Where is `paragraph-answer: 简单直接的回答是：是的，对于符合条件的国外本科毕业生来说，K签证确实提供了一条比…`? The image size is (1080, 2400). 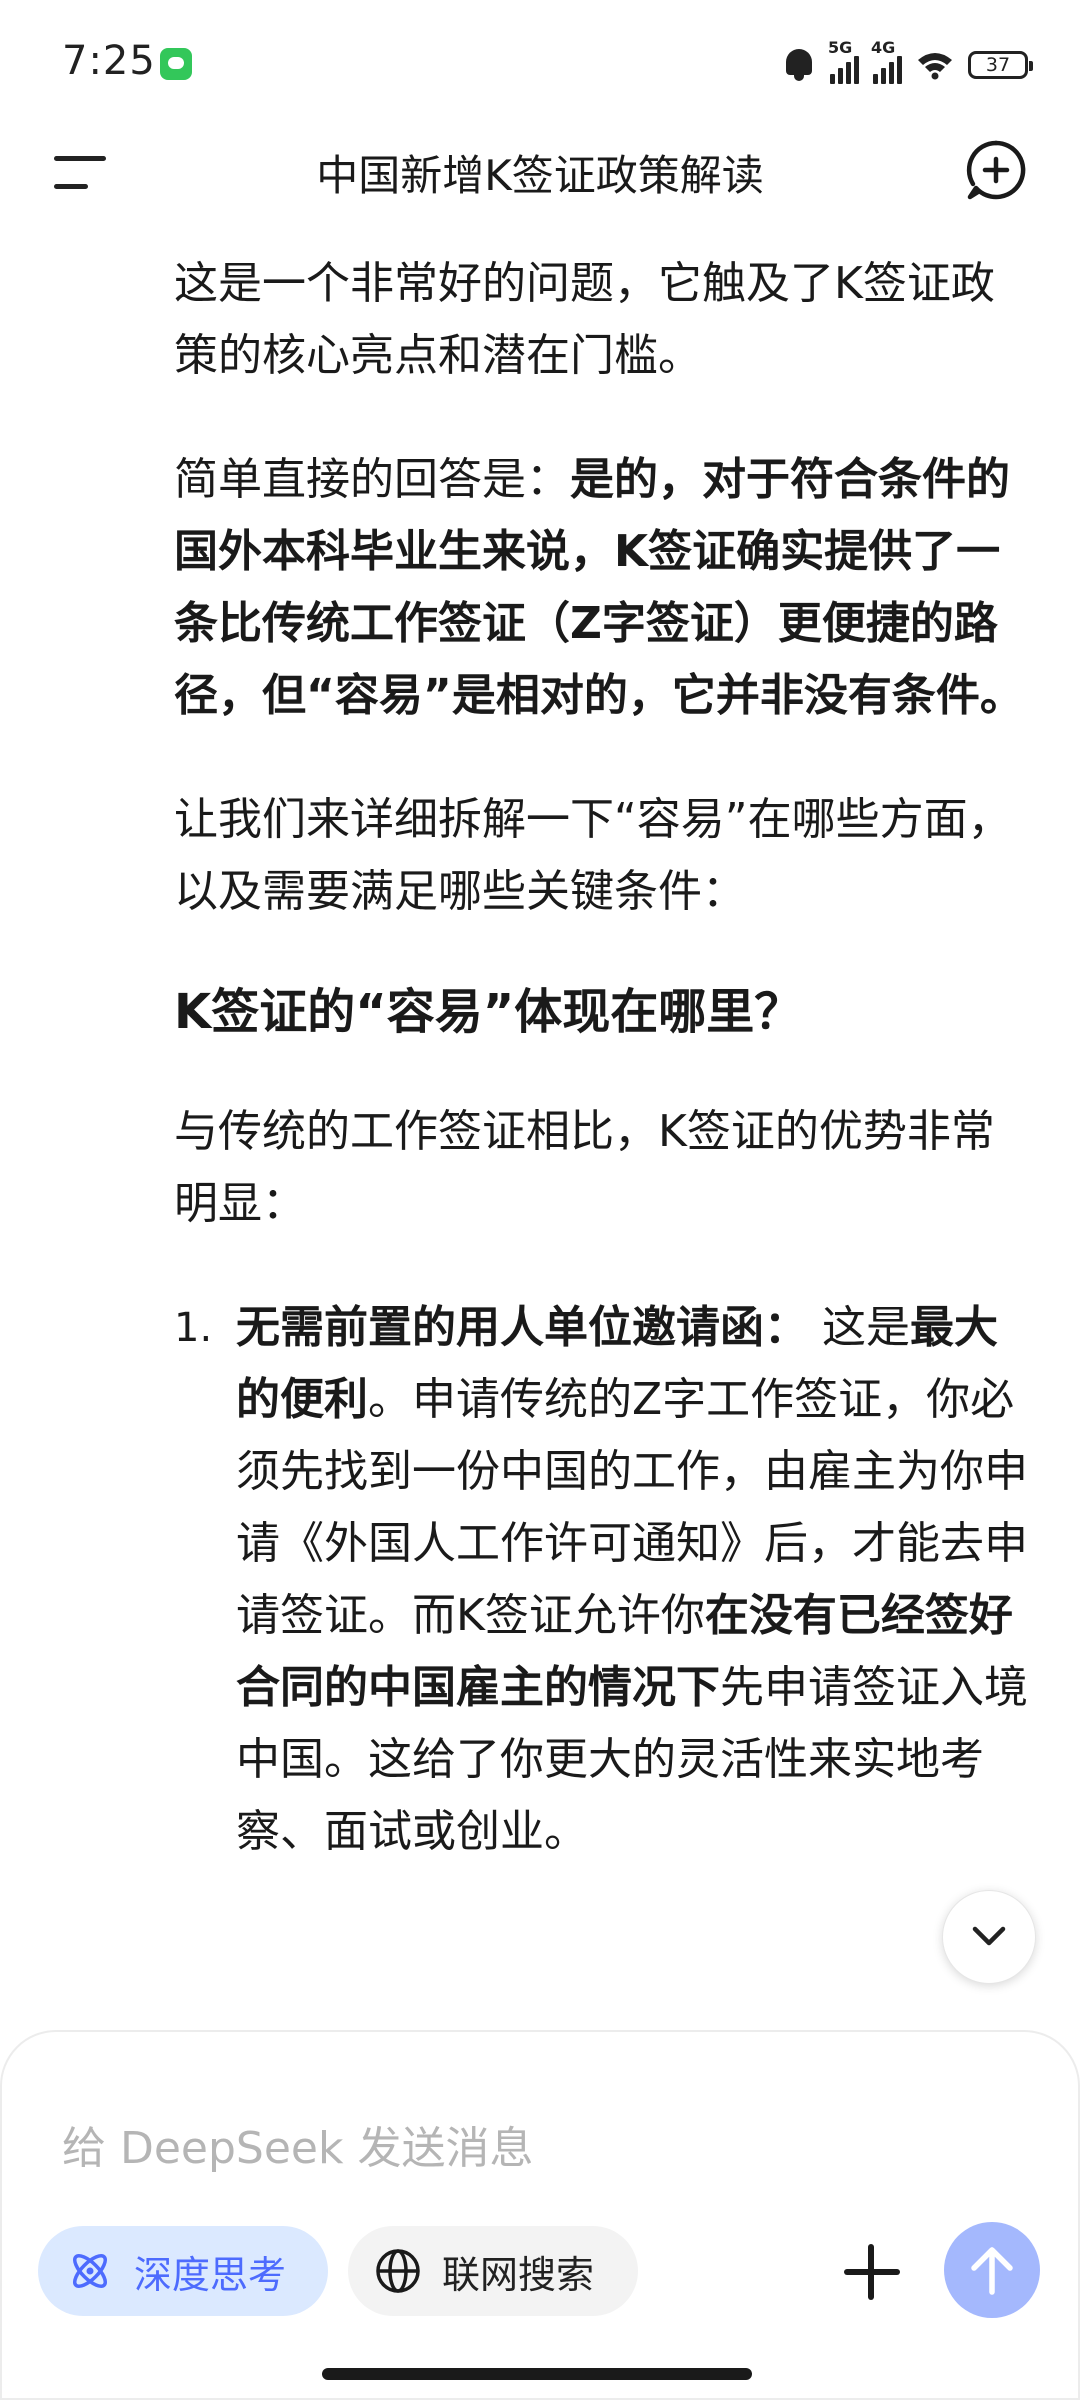 paragraph-answer: 简单直接的回答是：是的，对于符合条件的国外本科毕业生来说，K签证确实提供了一条比… is located at coordinates (604, 588).